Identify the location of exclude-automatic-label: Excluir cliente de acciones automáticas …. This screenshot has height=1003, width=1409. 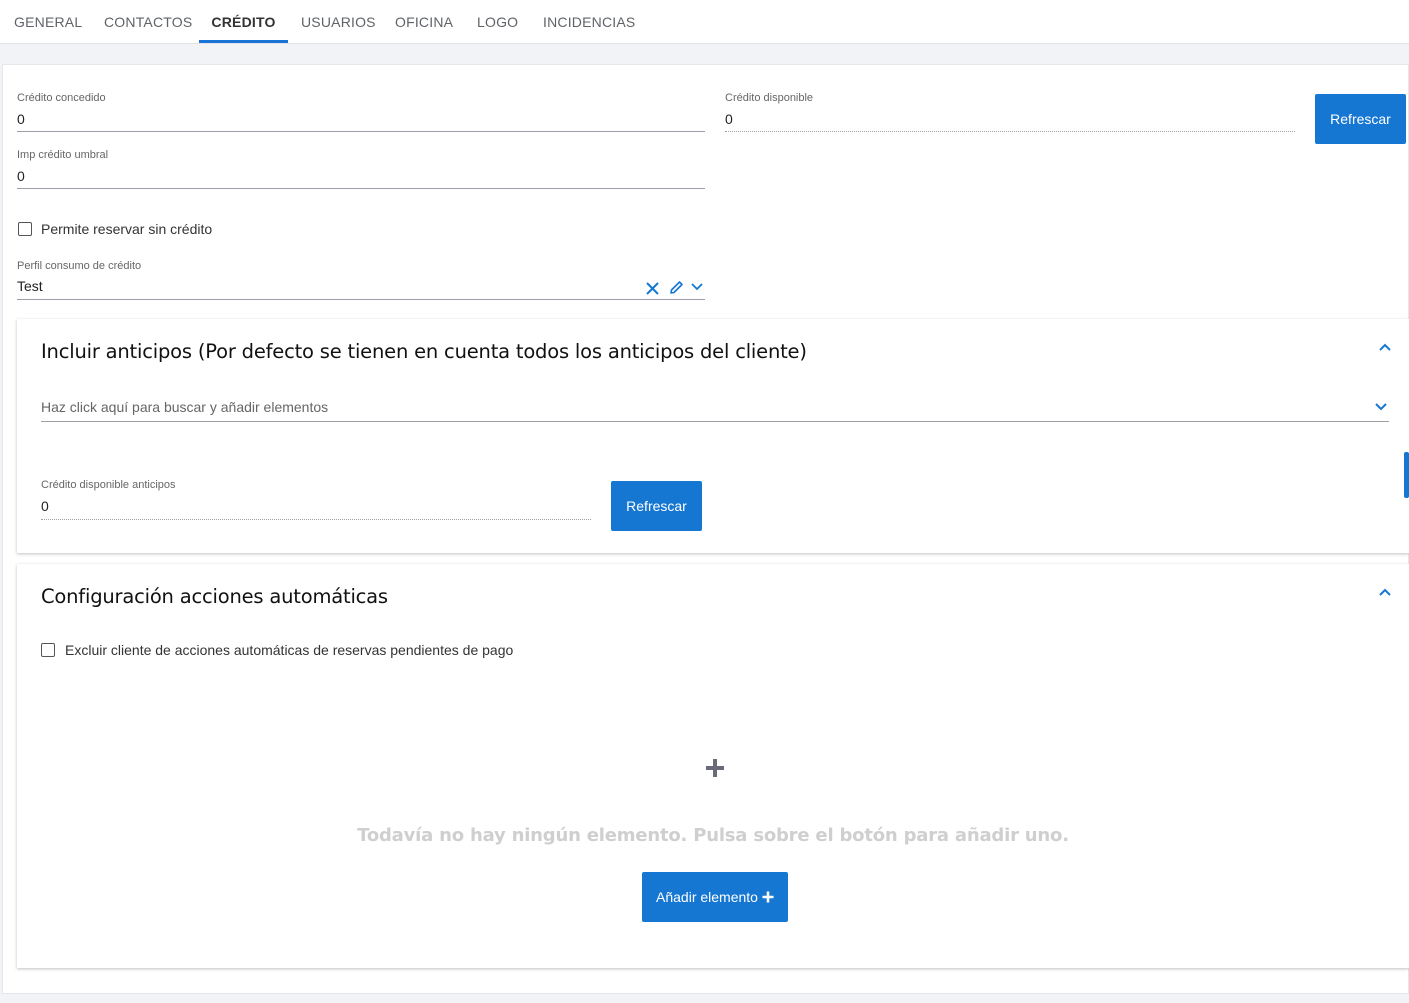
(289, 650).